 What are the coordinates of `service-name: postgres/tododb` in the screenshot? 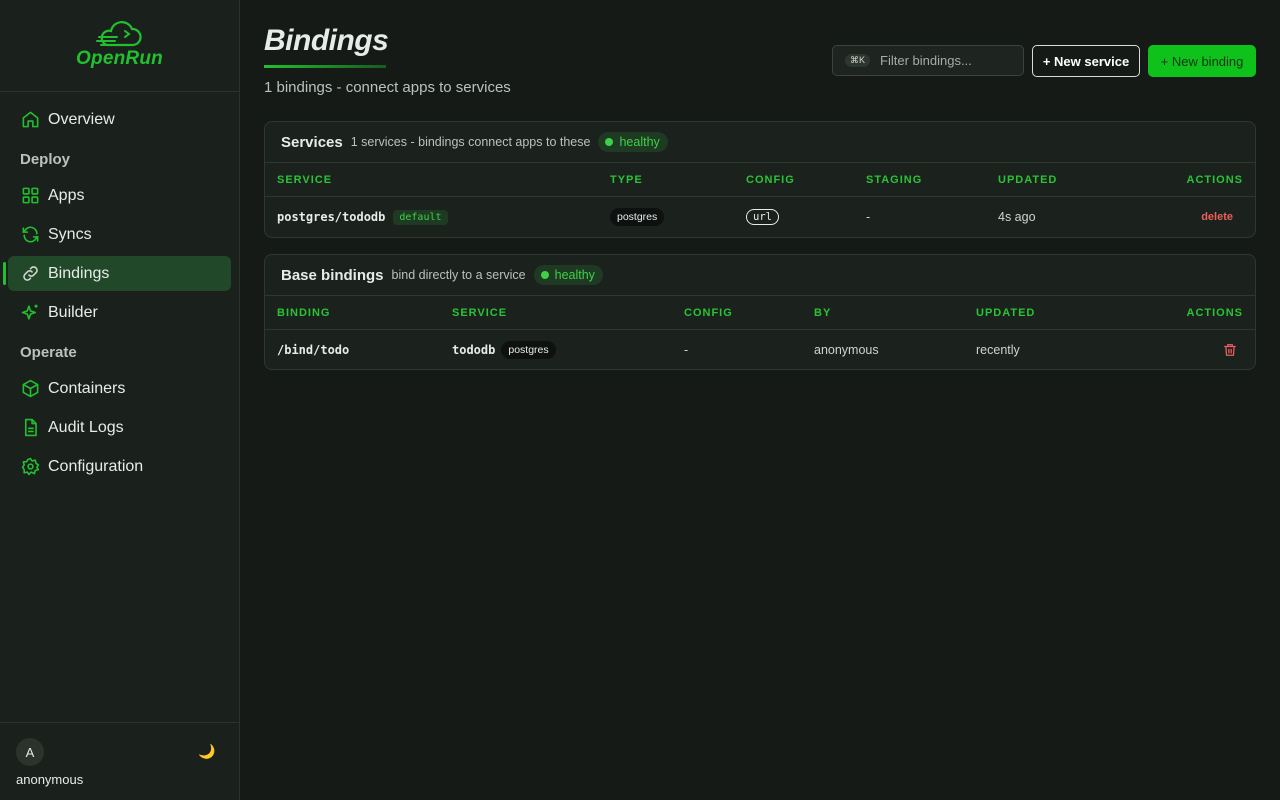 It's located at (331, 217).